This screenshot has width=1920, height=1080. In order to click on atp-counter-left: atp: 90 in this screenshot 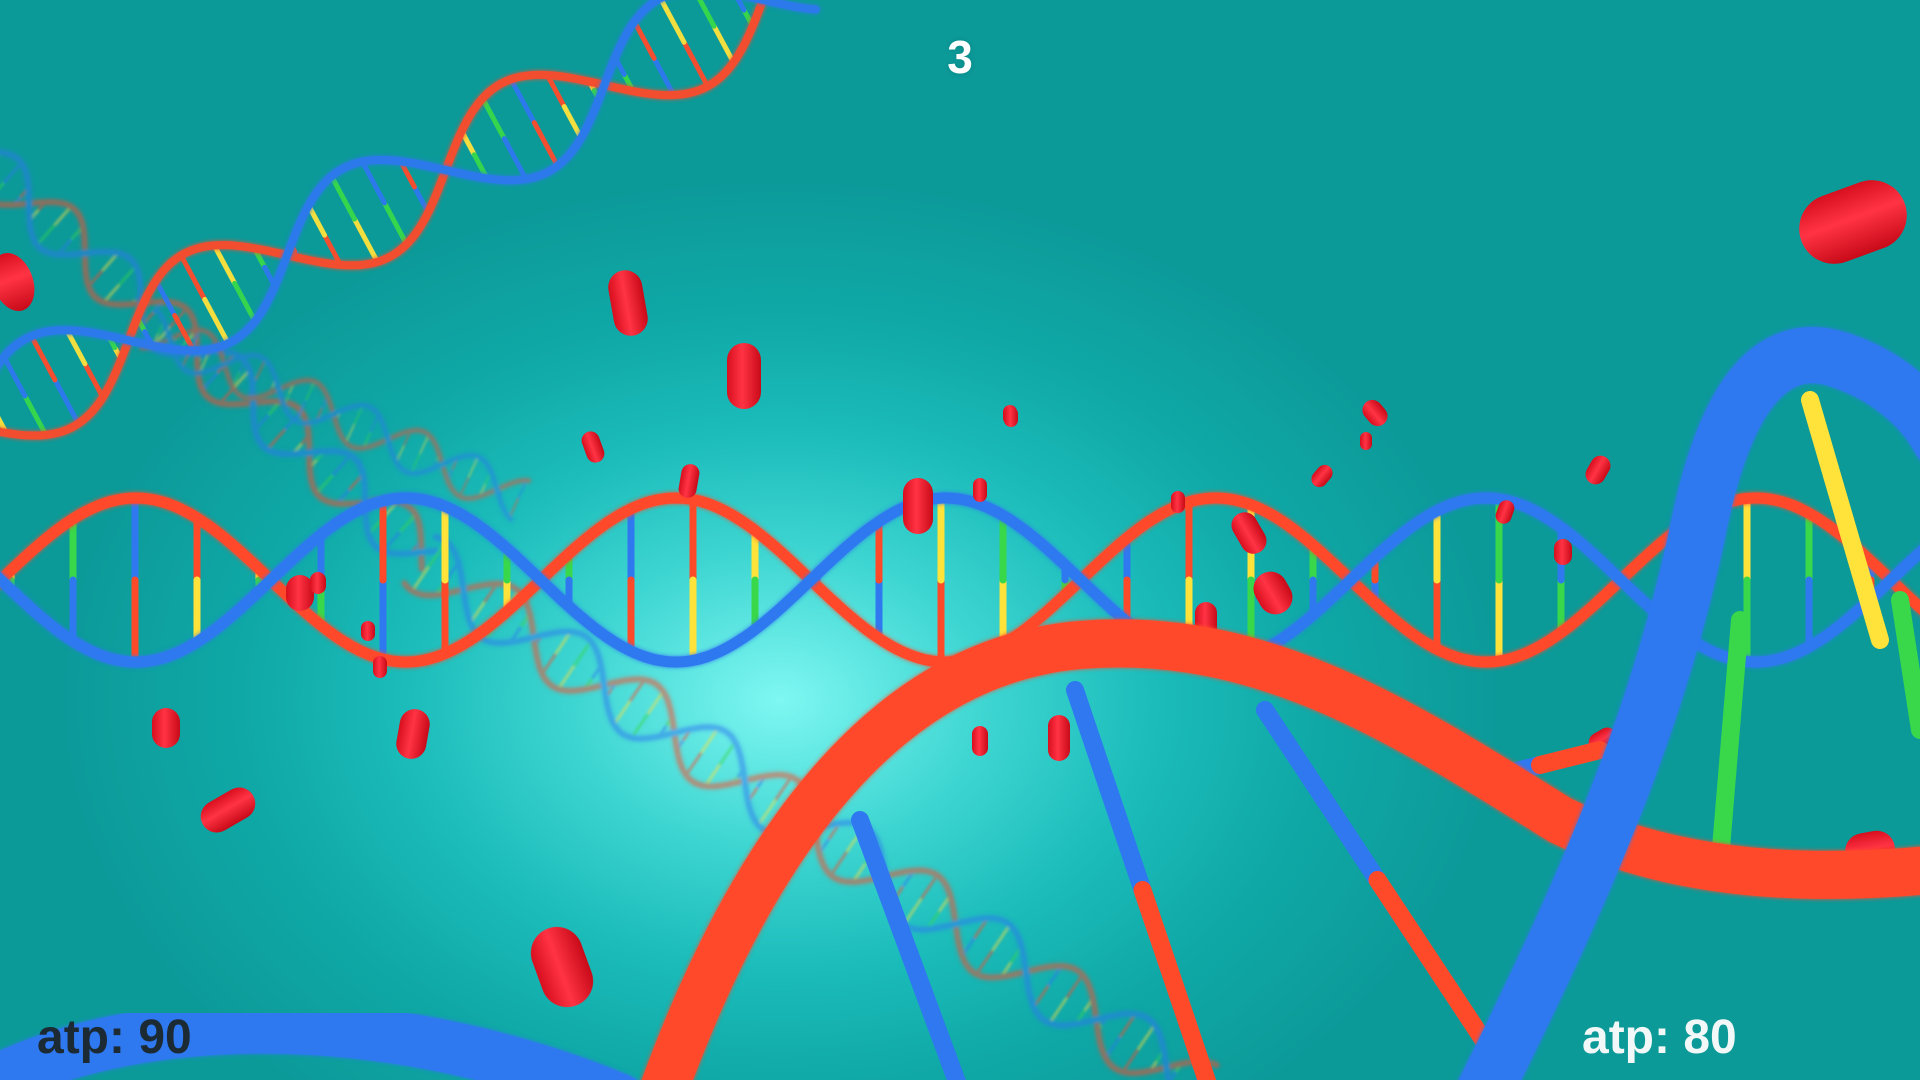, I will do `click(114, 1037)`.